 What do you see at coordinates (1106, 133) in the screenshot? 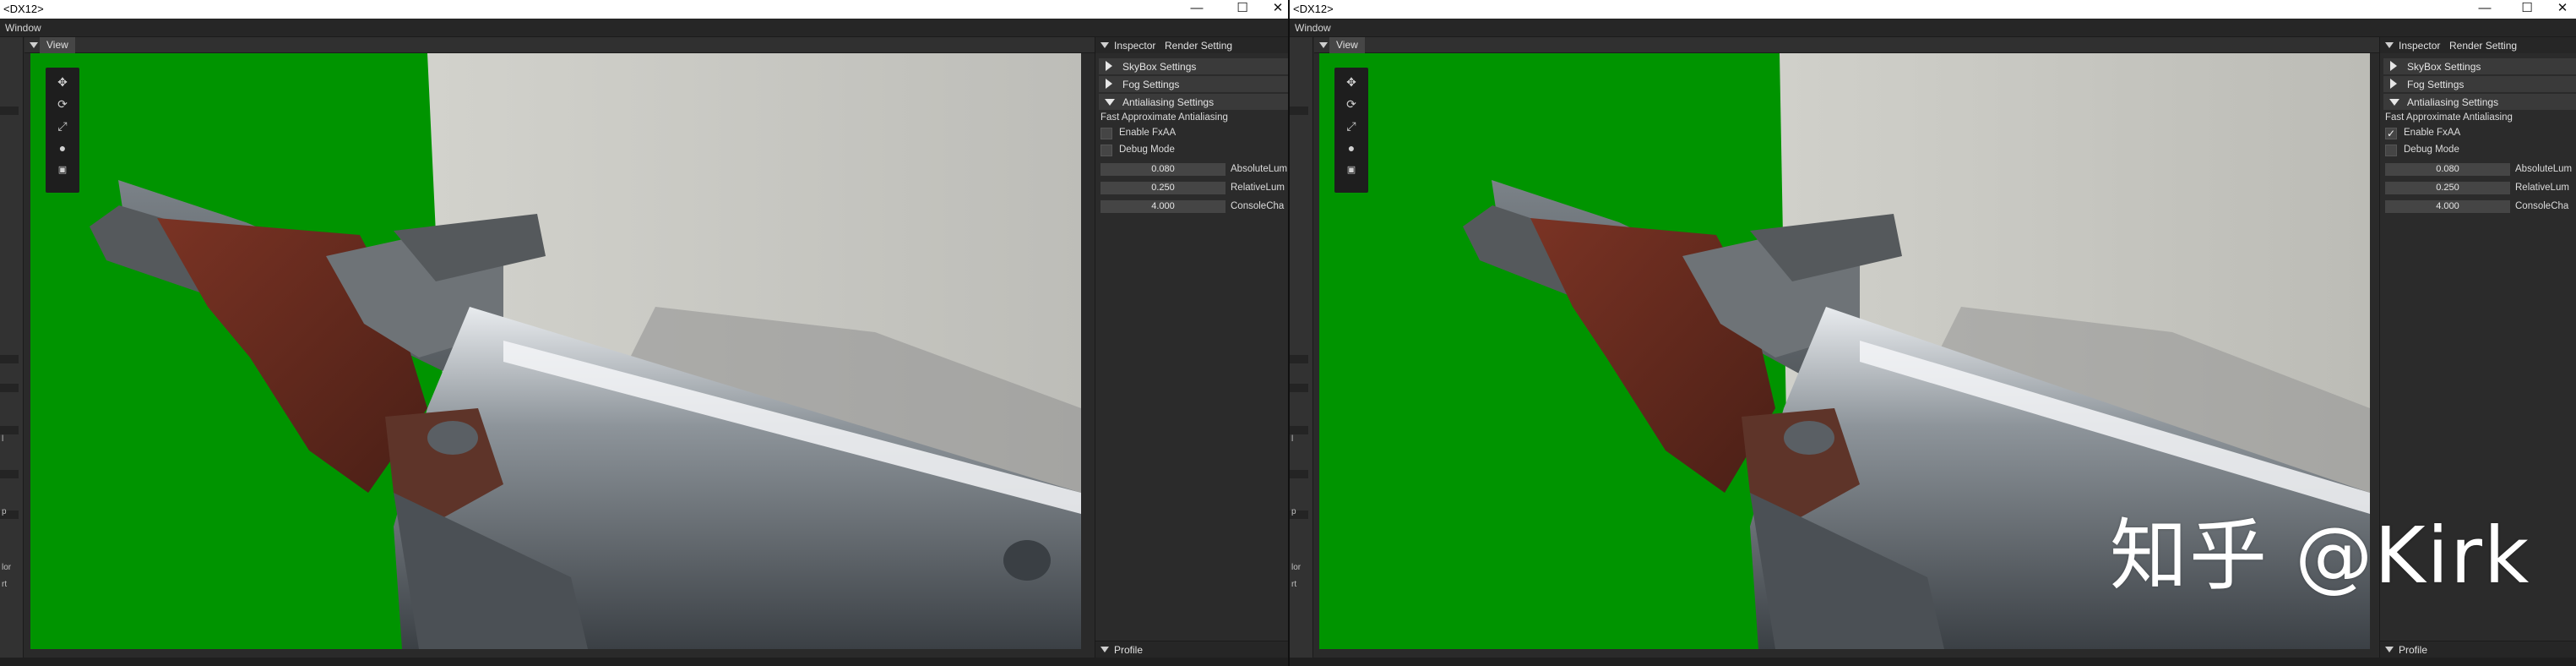
I see `enable-fxaa-checkbox` at bounding box center [1106, 133].